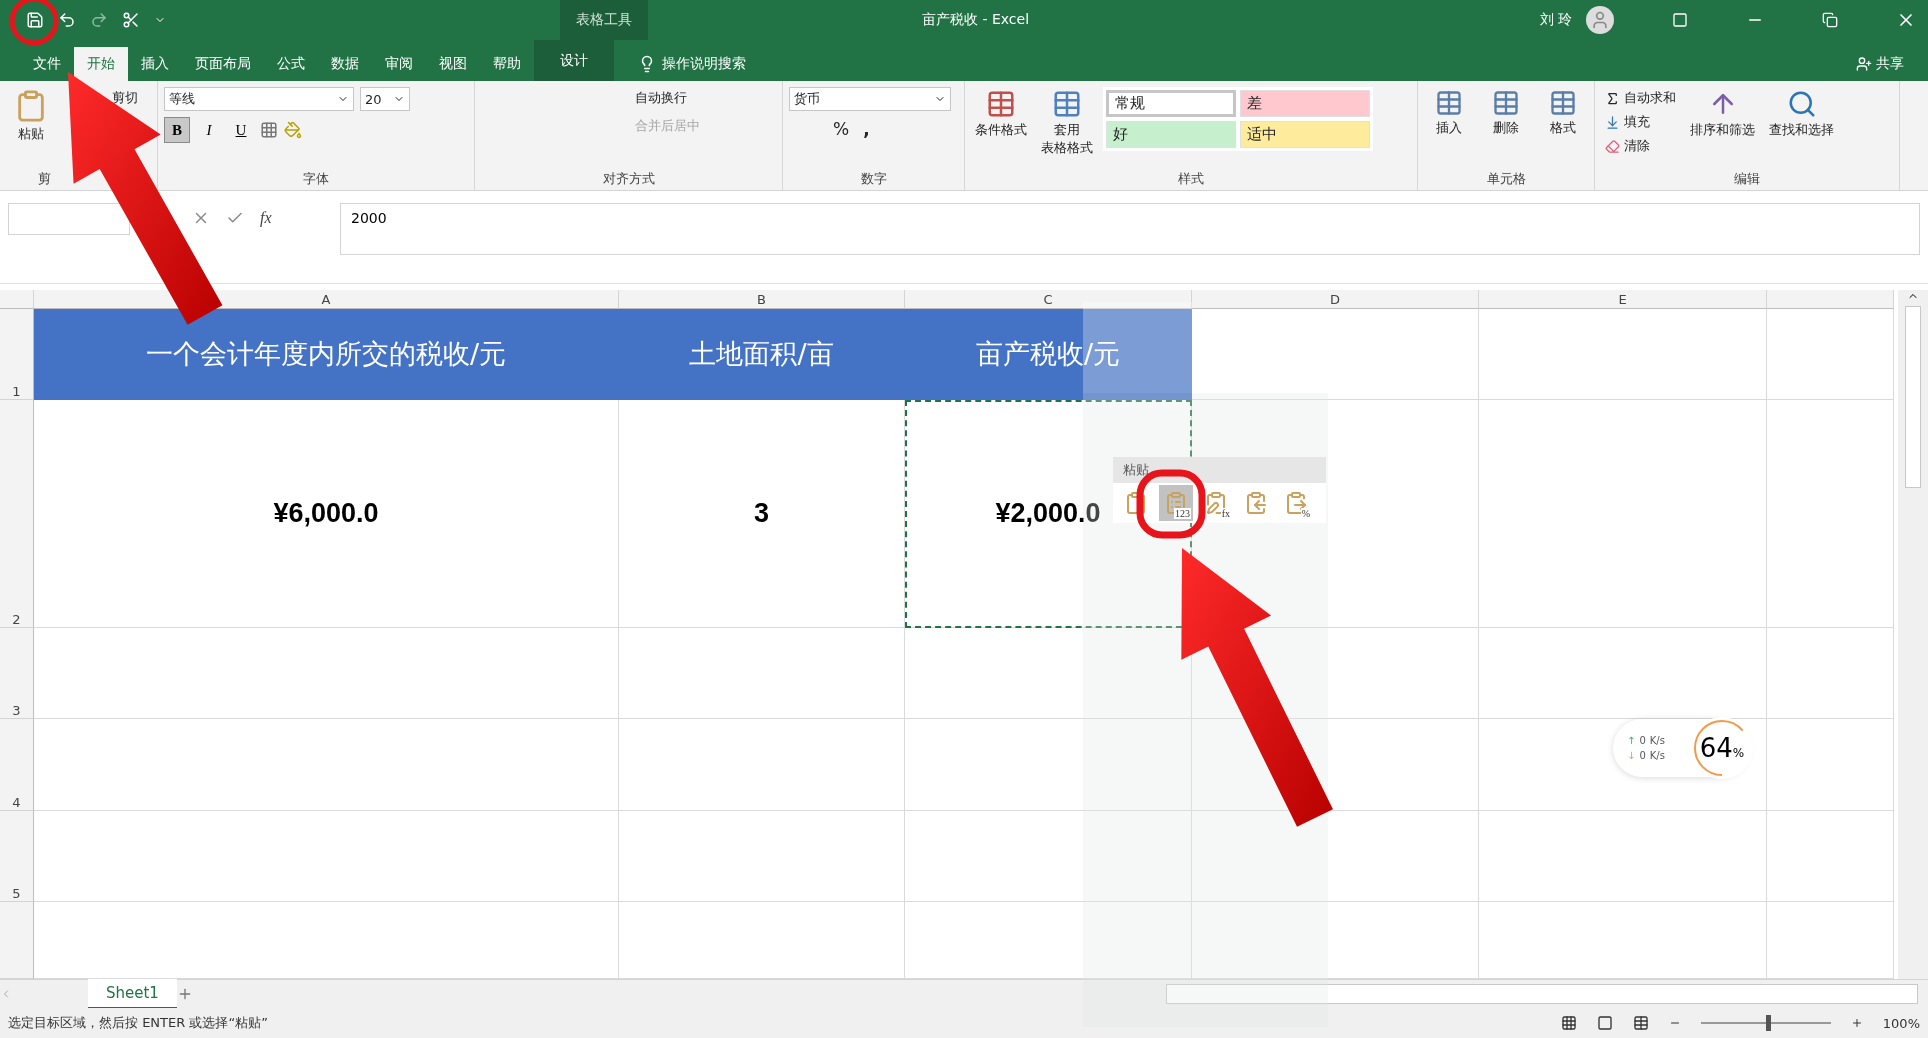 Image resolution: width=1928 pixels, height=1038 pixels. Describe the element at coordinates (1623, 299) in the screenshot. I see `column-header: E` at that location.